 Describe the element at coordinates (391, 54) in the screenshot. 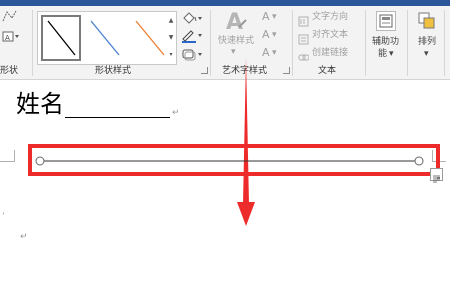

I see `accessibility-dropdown-icon: ▾` at that location.